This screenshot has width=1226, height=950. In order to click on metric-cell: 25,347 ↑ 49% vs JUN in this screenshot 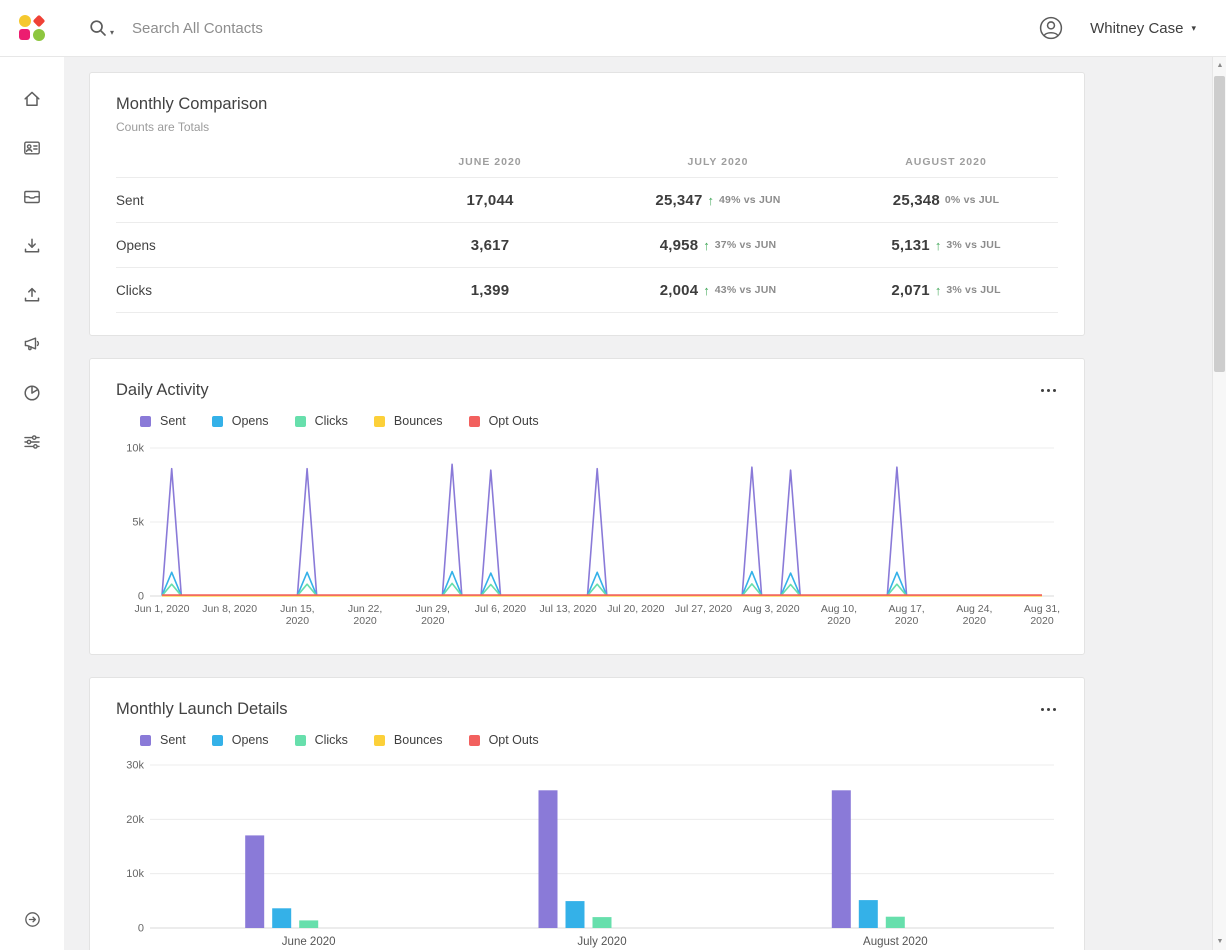, I will do `click(718, 200)`.